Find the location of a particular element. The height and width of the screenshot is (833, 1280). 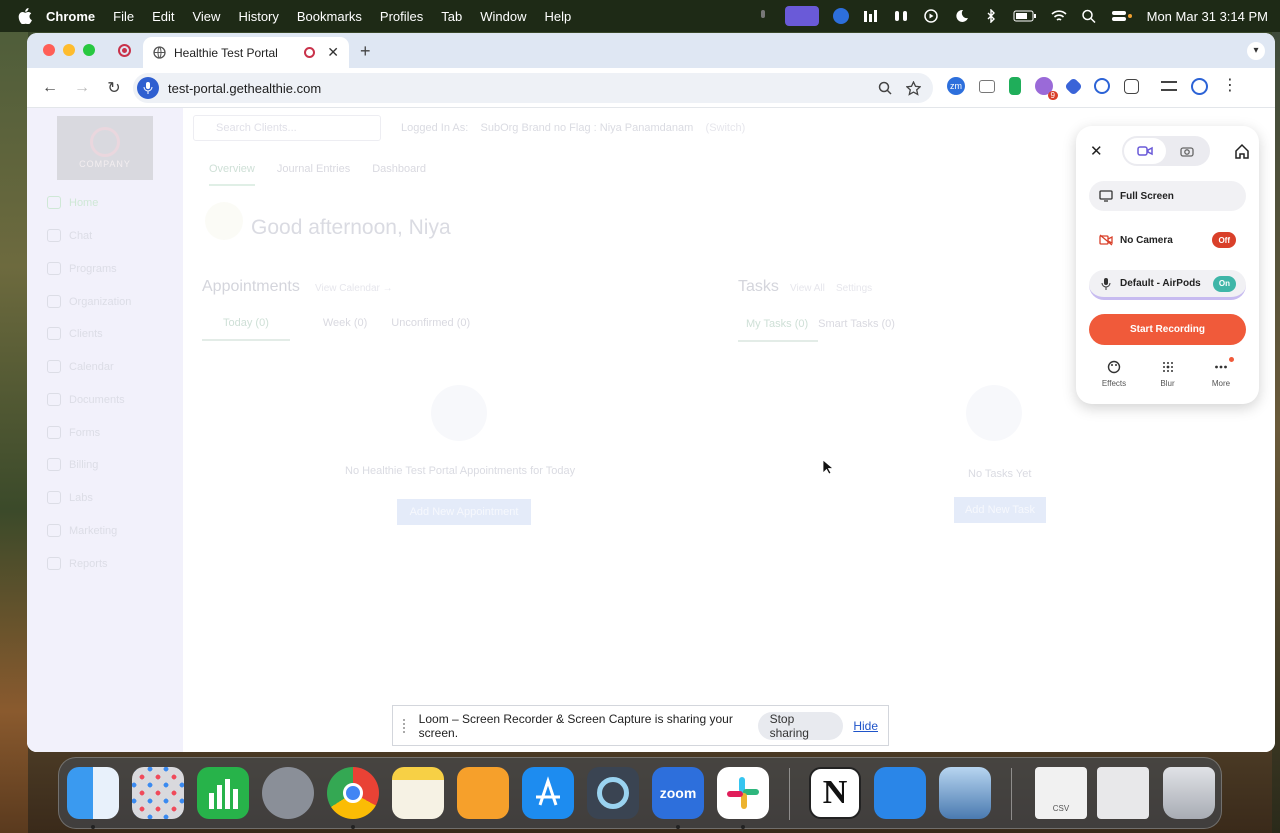

screenshot-mode-button is located at coordinates (1187, 151).